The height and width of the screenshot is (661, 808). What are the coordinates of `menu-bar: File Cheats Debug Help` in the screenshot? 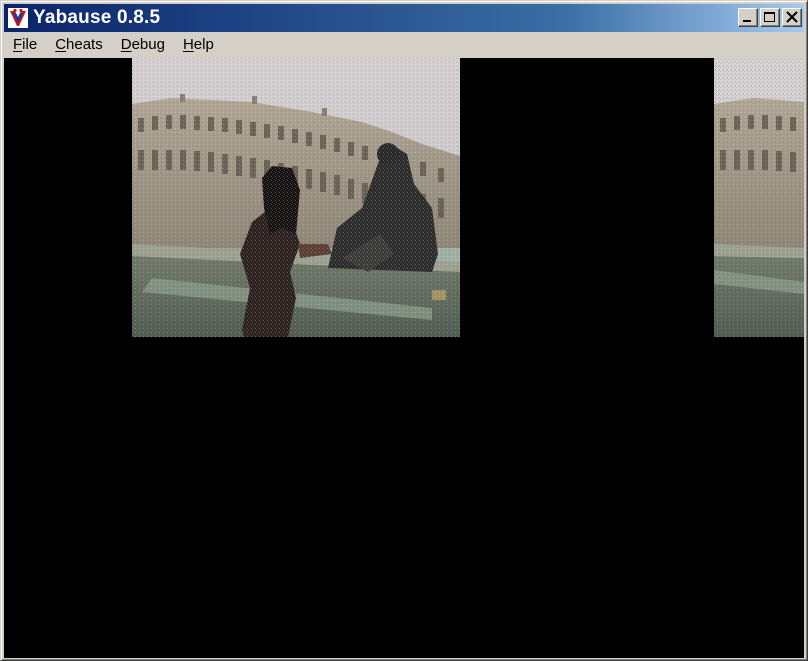 It's located at (404, 44).